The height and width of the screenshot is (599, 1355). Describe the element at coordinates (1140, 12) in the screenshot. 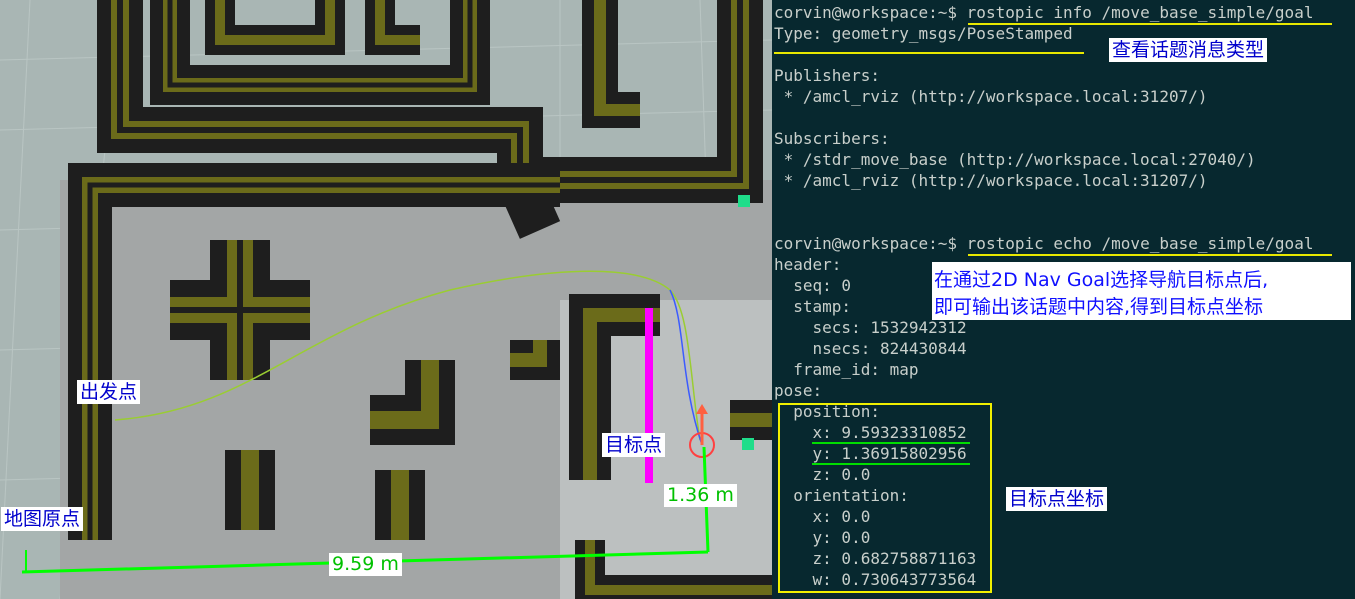

I see `command-info: rostopic info /move_base_simple/goal` at that location.